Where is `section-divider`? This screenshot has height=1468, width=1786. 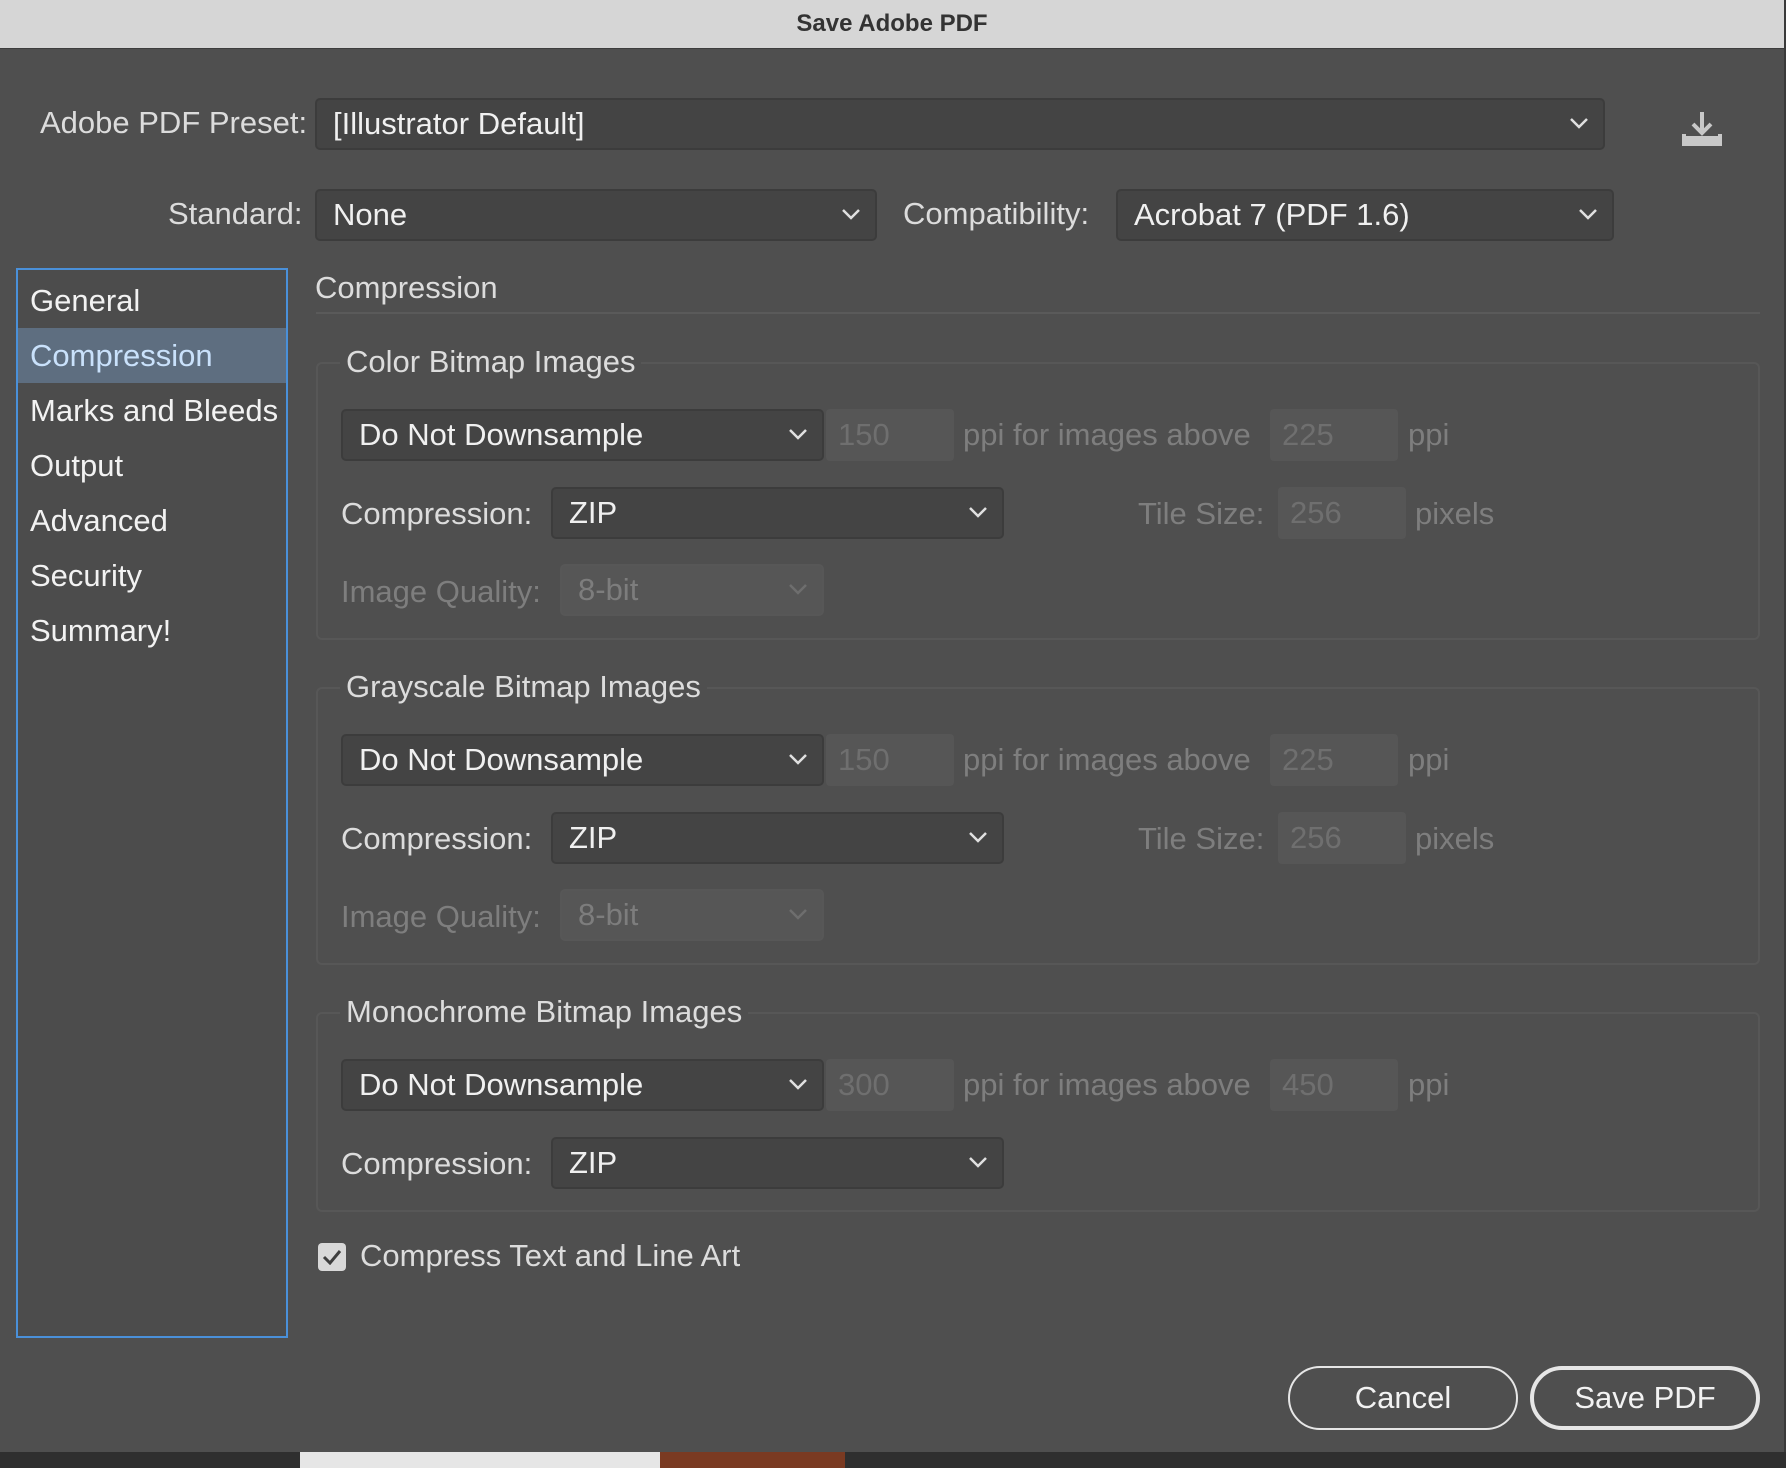
section-divider is located at coordinates (1038, 313).